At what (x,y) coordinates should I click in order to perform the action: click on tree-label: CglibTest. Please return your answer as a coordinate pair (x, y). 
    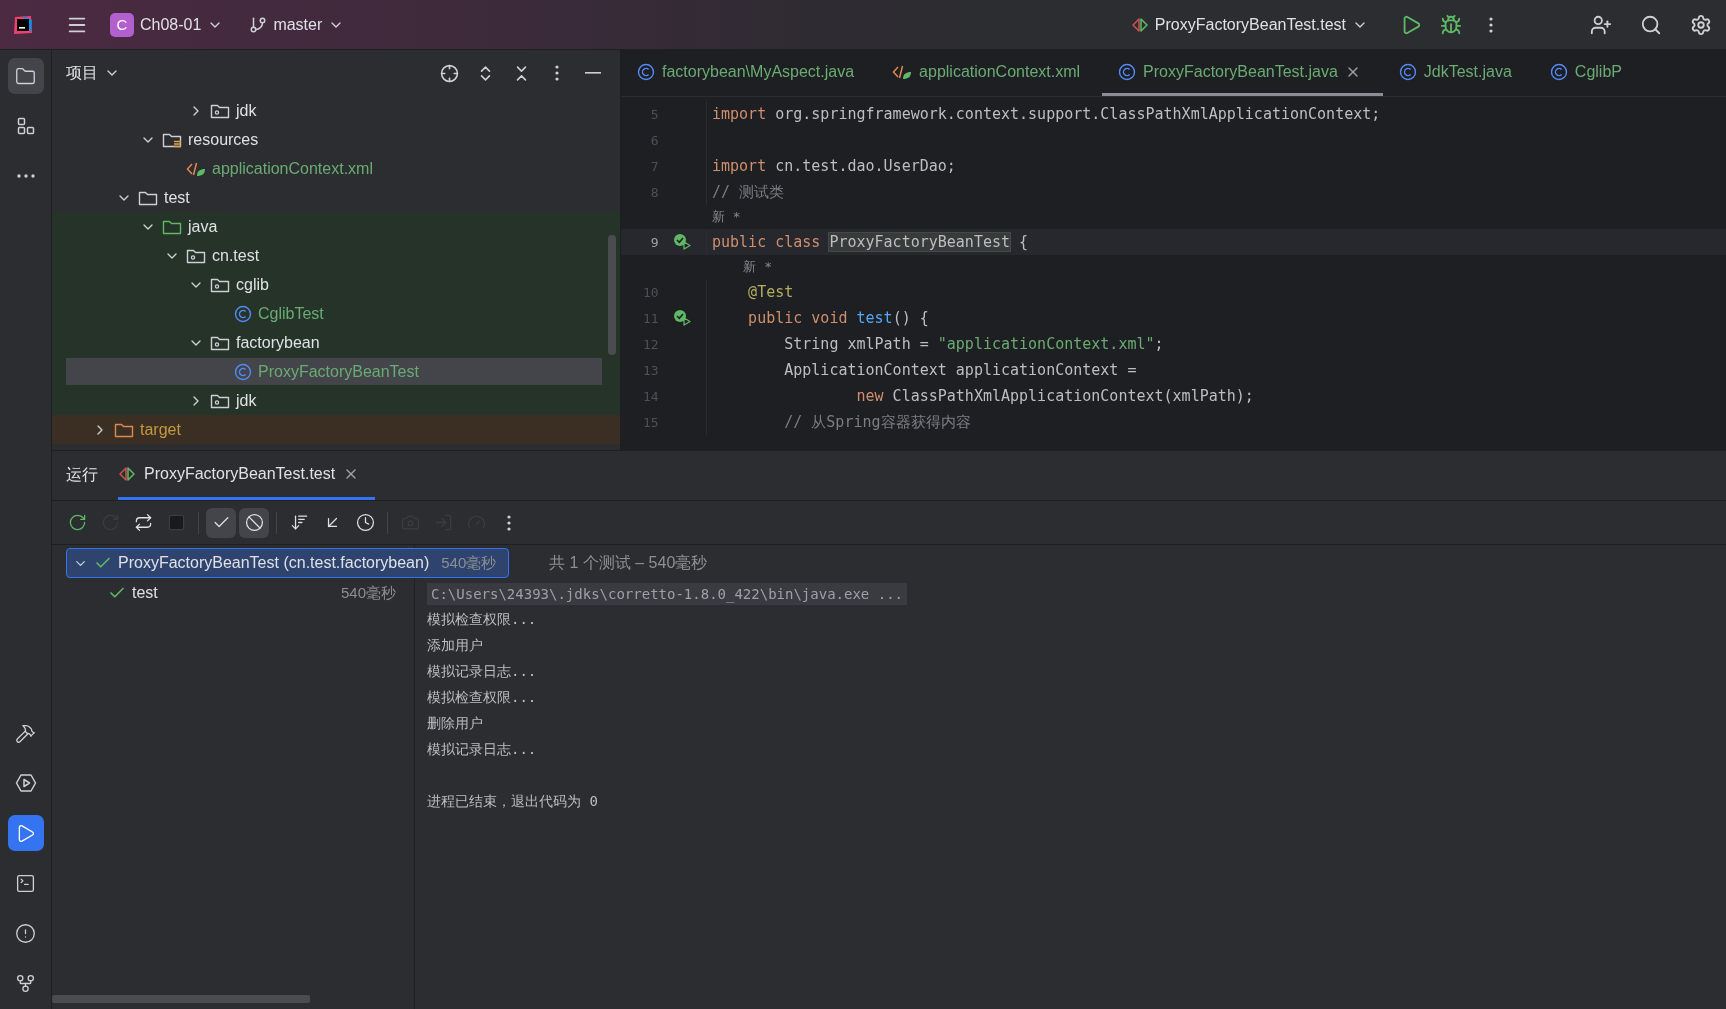
    Looking at the image, I should click on (291, 313).